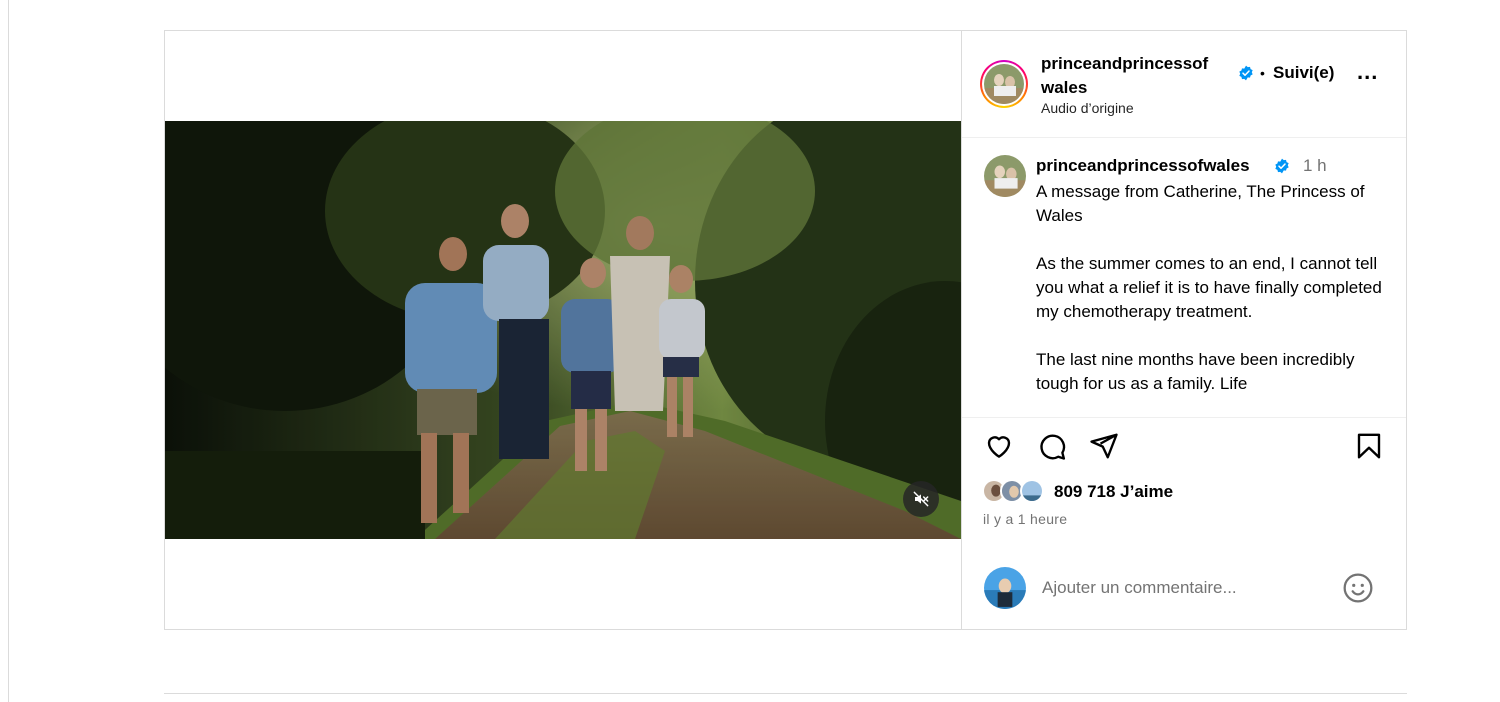 The width and height of the screenshot is (1500, 702). I want to click on profile-photo, so click(1004, 84).